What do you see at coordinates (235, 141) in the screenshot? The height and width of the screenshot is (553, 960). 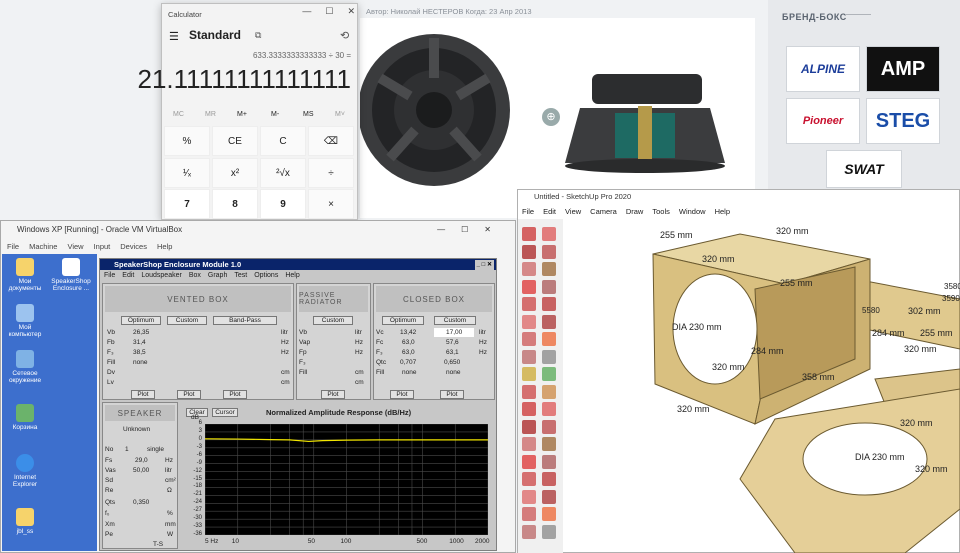 I see `ce-key: CE` at bounding box center [235, 141].